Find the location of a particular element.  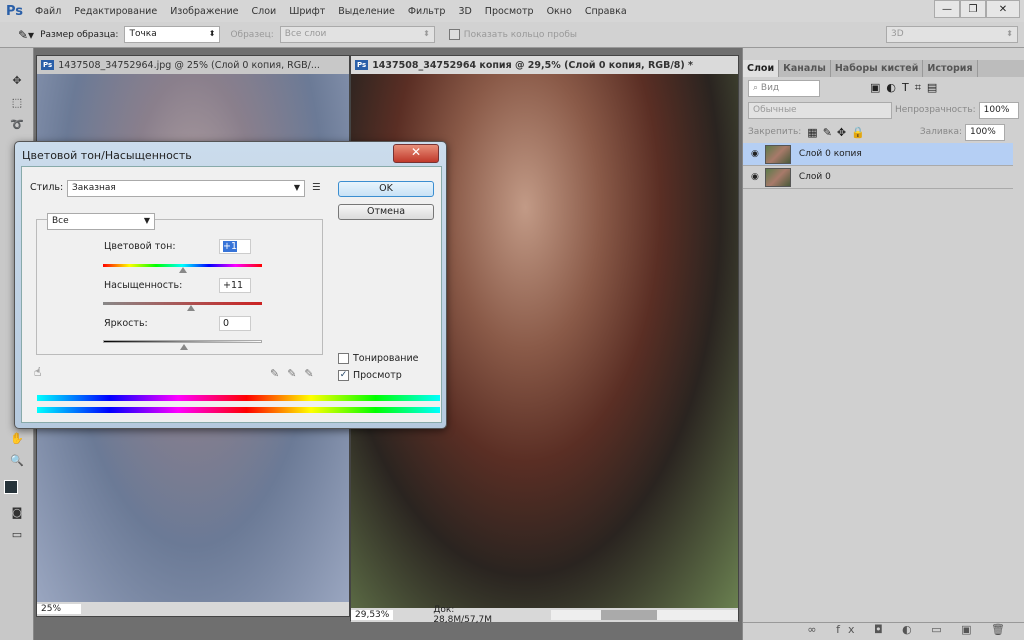

eyedropper-icon: ✎▾ is located at coordinates (26, 35).